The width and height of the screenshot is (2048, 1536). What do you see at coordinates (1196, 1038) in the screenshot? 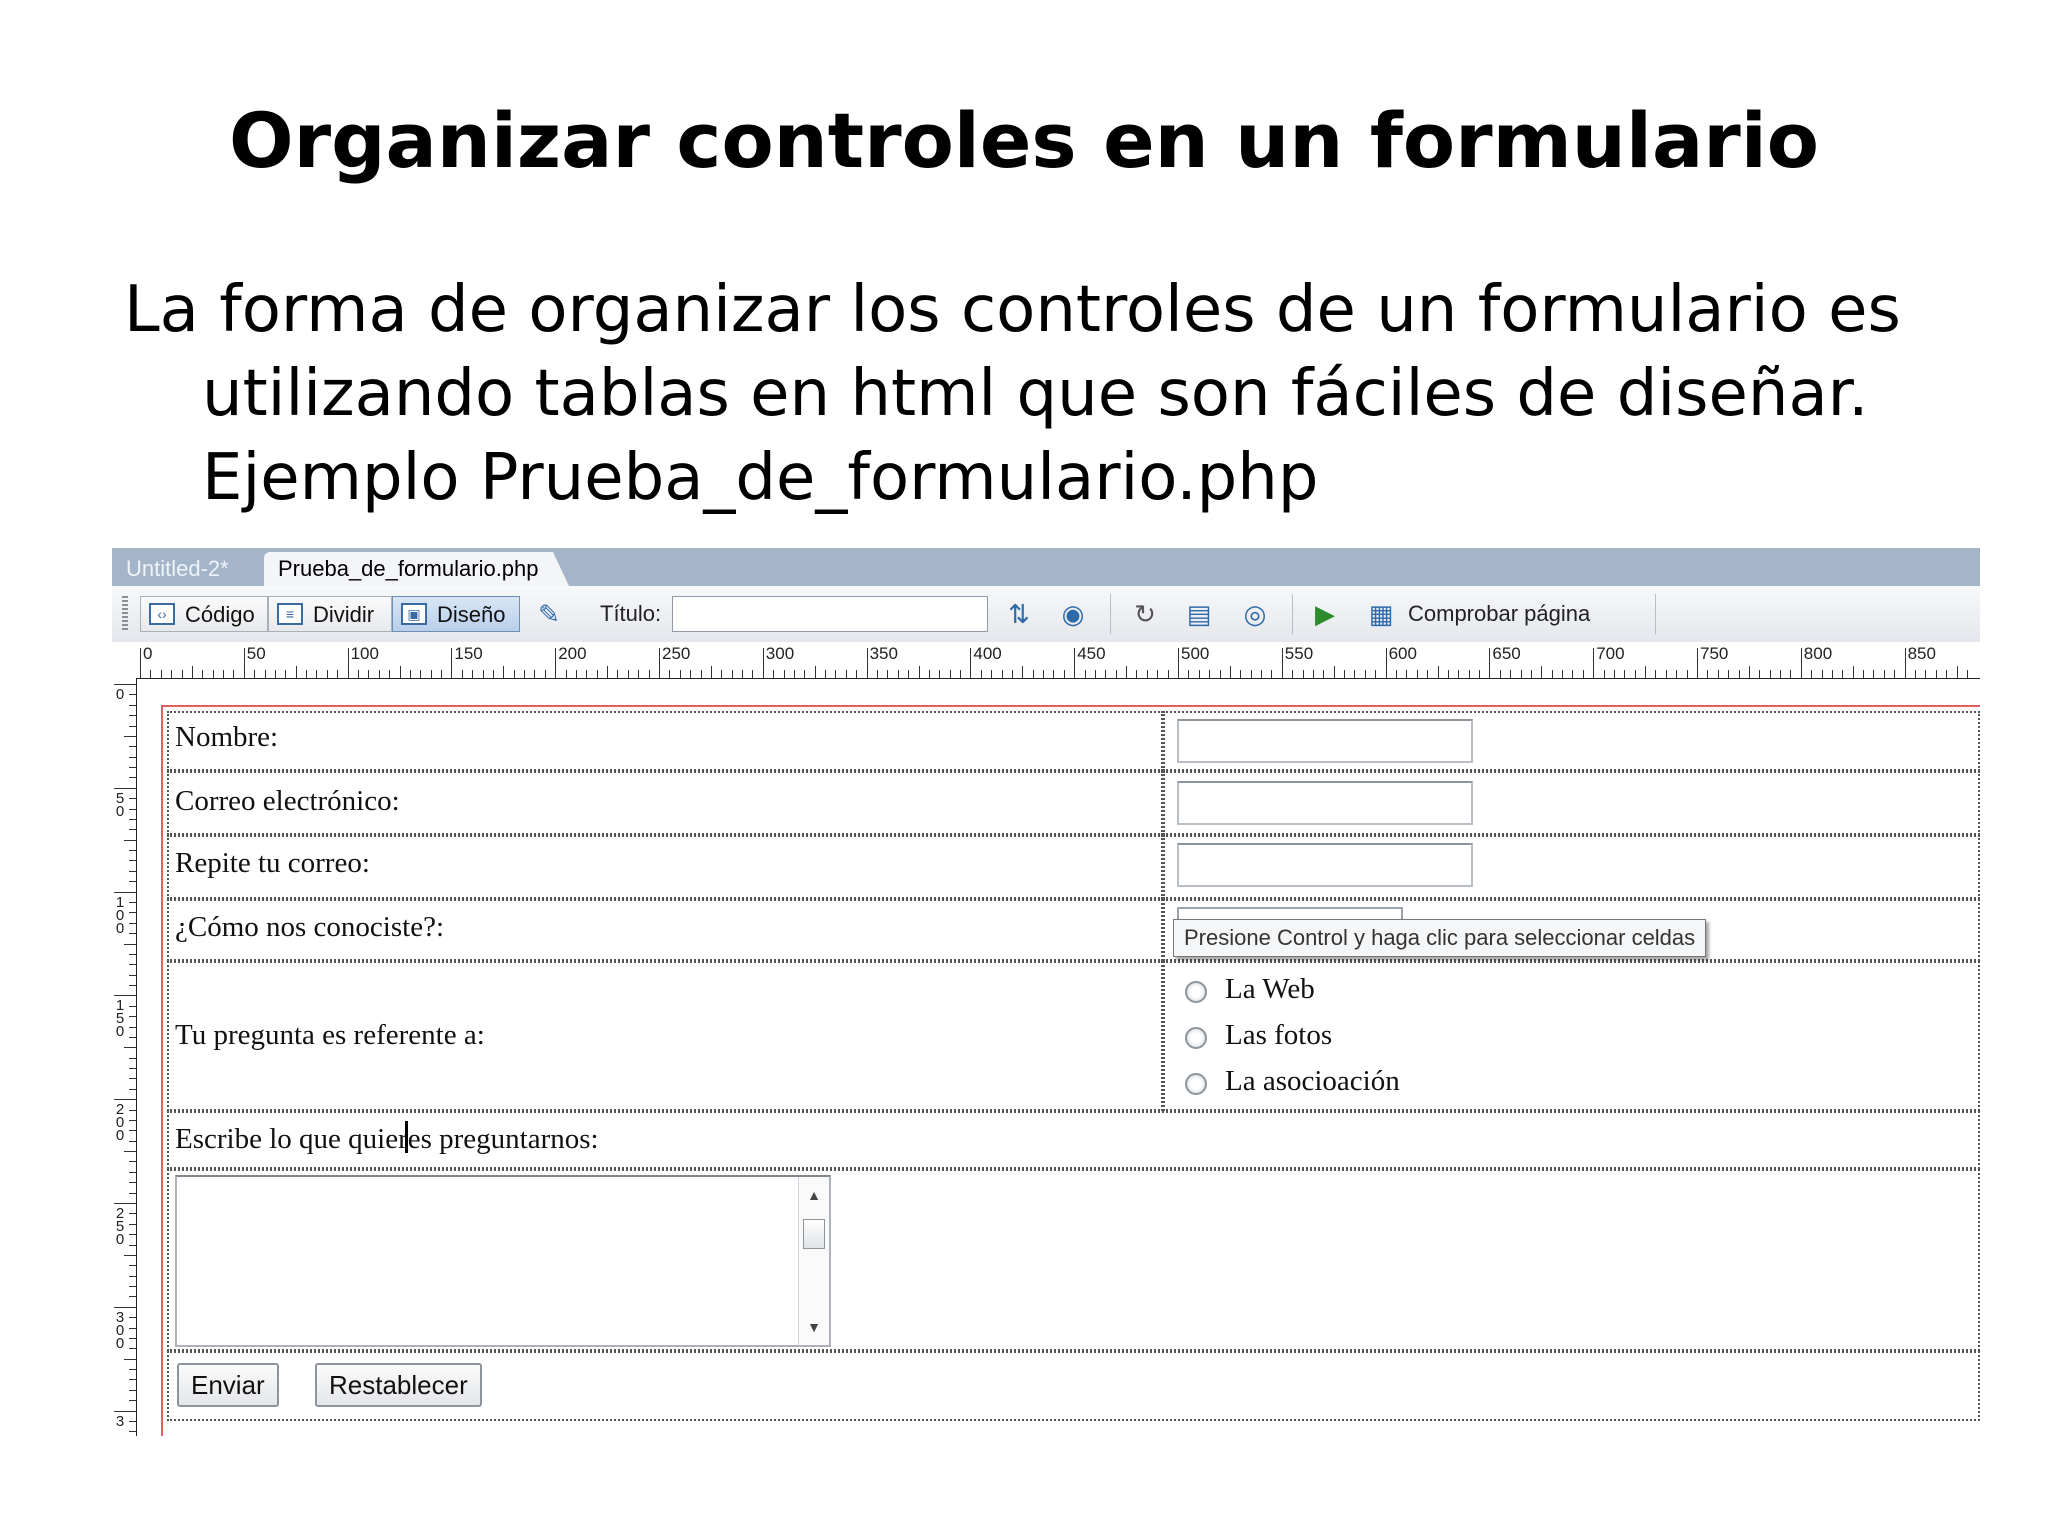
I see `radio-las-fotos` at bounding box center [1196, 1038].